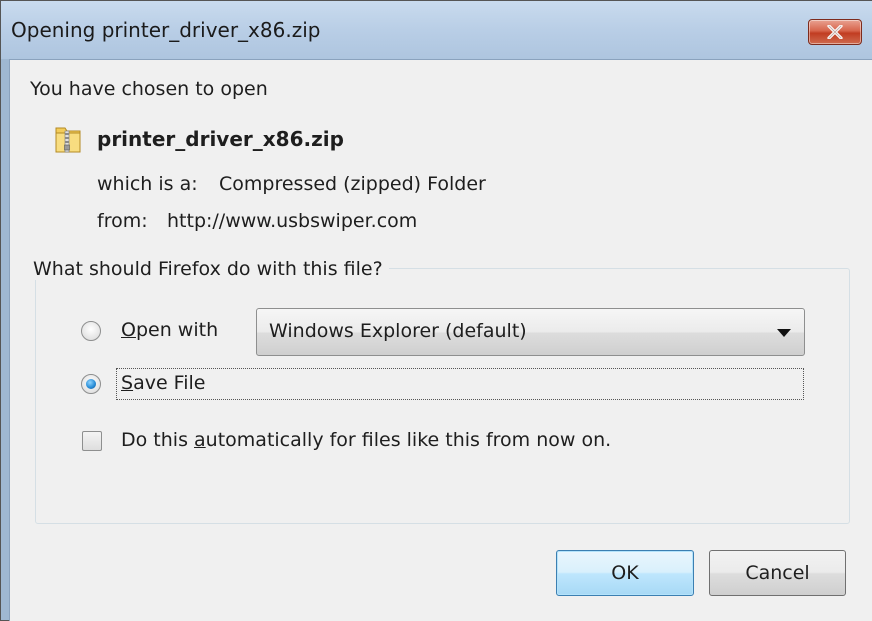 The image size is (872, 621). I want to click on action-group-legend: What should Firefox do with this file?, so click(208, 269).